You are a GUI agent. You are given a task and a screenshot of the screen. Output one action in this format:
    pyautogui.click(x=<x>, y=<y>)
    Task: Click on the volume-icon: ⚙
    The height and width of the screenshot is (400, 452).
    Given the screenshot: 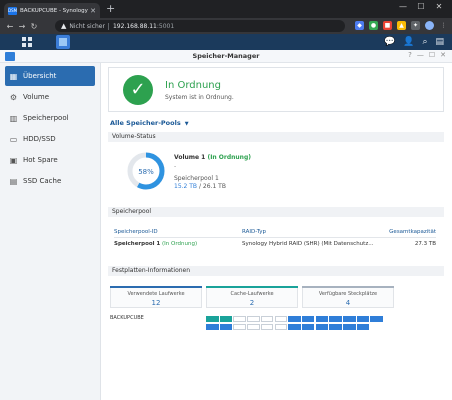 What is the action you would take?
    pyautogui.click(x=13, y=97)
    